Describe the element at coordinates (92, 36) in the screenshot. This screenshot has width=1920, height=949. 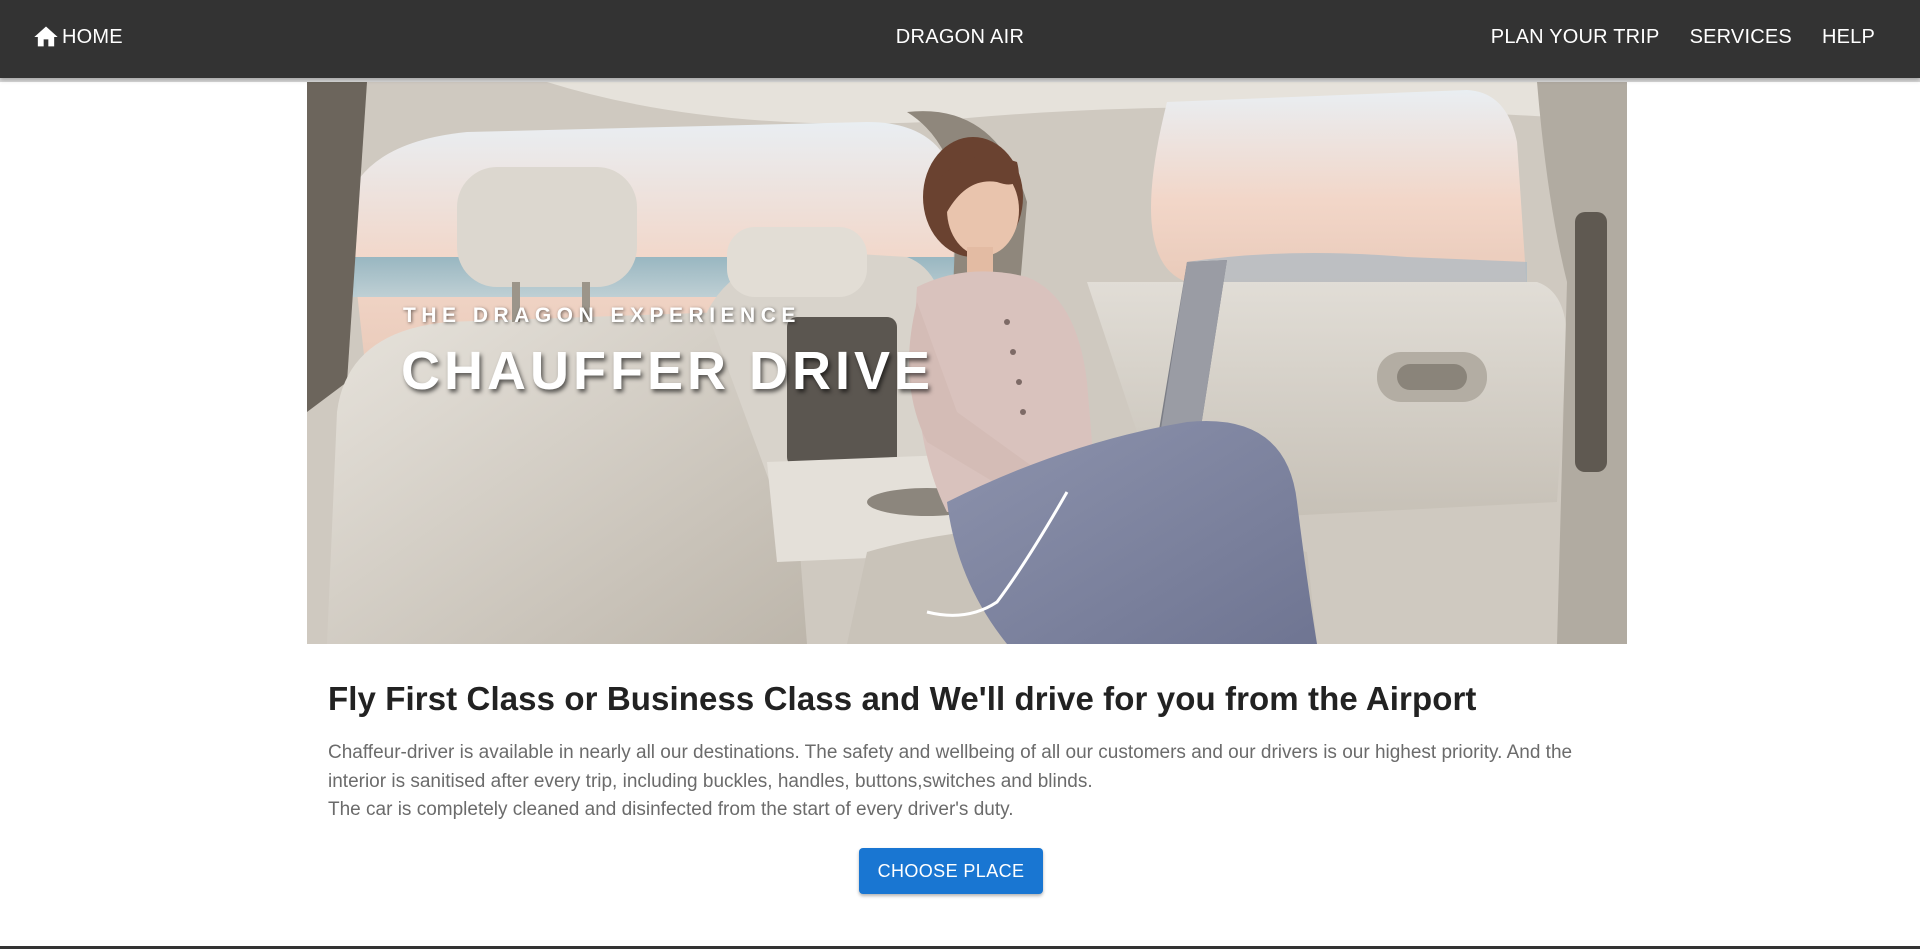
I see `home-label: HOME` at that location.